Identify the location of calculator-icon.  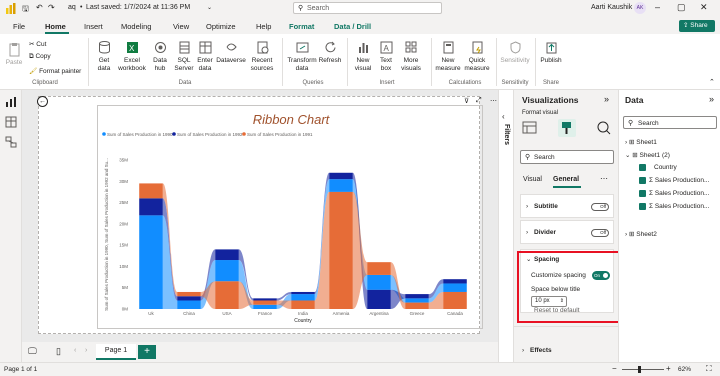
(448, 47).